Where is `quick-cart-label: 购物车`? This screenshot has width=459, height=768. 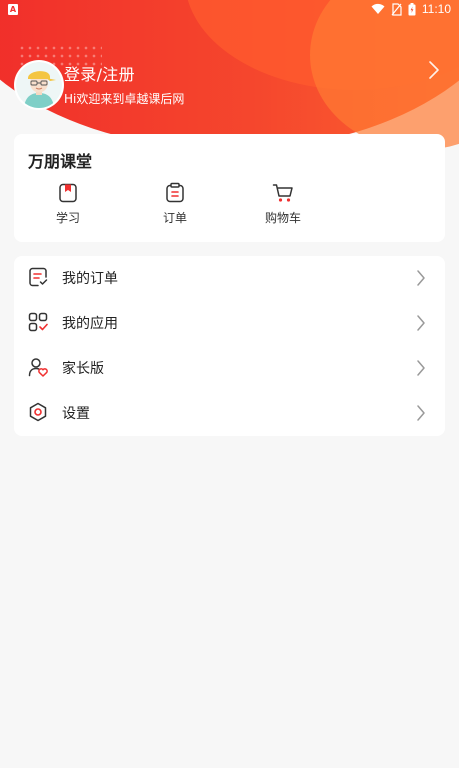 quick-cart-label: 购物车 is located at coordinates (282, 218).